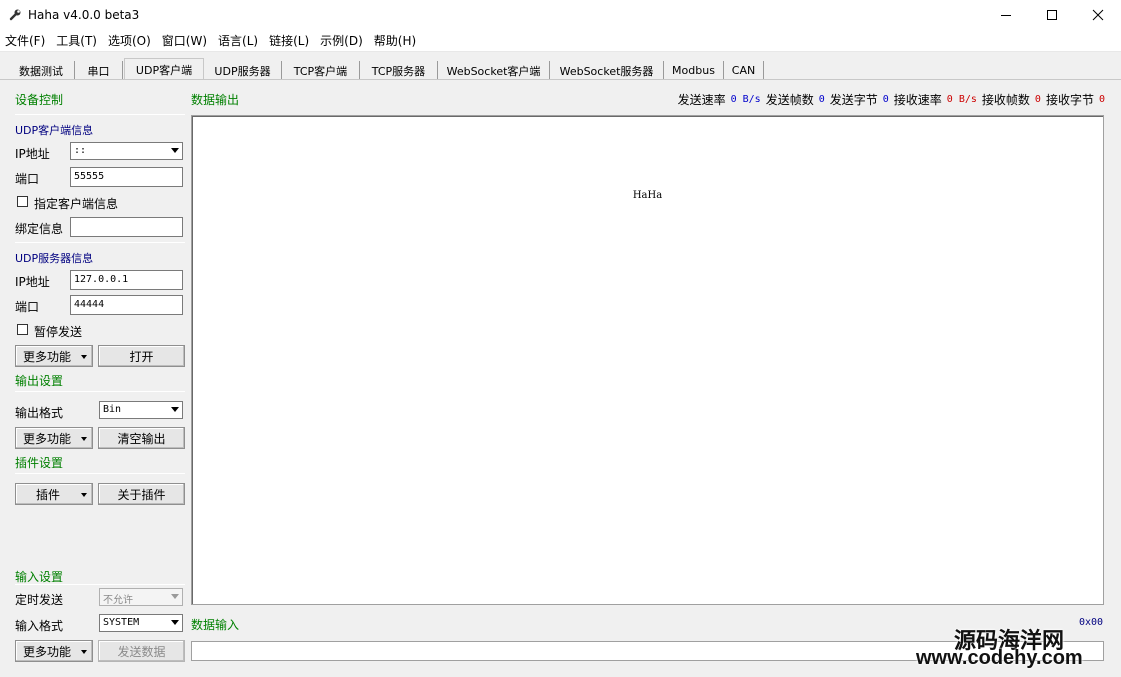 The image size is (1121, 677). Describe the element at coordinates (141, 410) in the screenshot. I see `output-format-combo: Bin` at that location.